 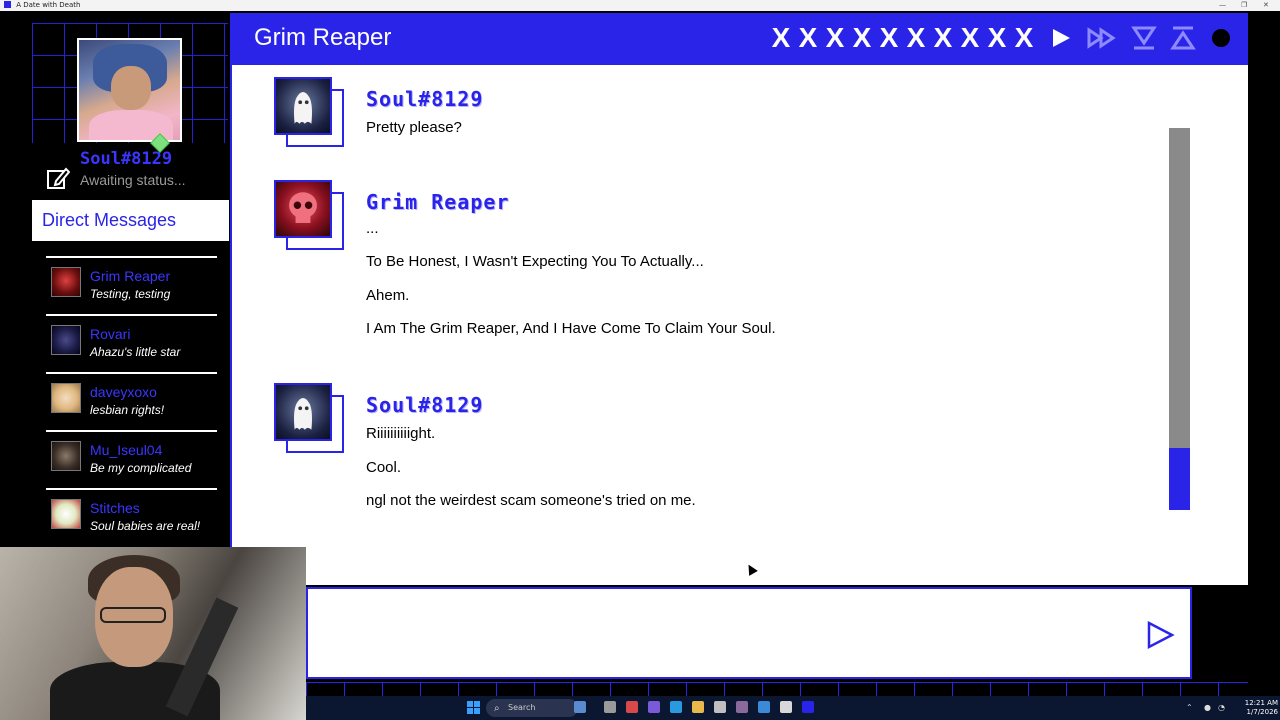 What do you see at coordinates (131, 517) in the screenshot?
I see `dm-item-stitches: Stitches Soul babies are real!` at bounding box center [131, 517].